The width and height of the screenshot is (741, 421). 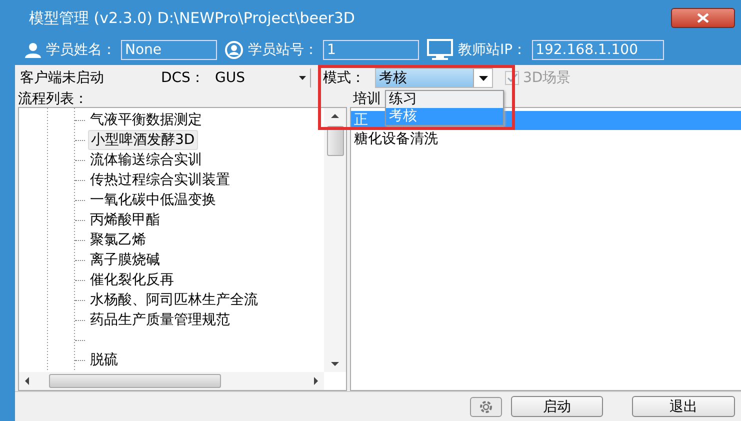 I want to click on tree-item: 一氧化碳中低温变换, so click(x=153, y=200).